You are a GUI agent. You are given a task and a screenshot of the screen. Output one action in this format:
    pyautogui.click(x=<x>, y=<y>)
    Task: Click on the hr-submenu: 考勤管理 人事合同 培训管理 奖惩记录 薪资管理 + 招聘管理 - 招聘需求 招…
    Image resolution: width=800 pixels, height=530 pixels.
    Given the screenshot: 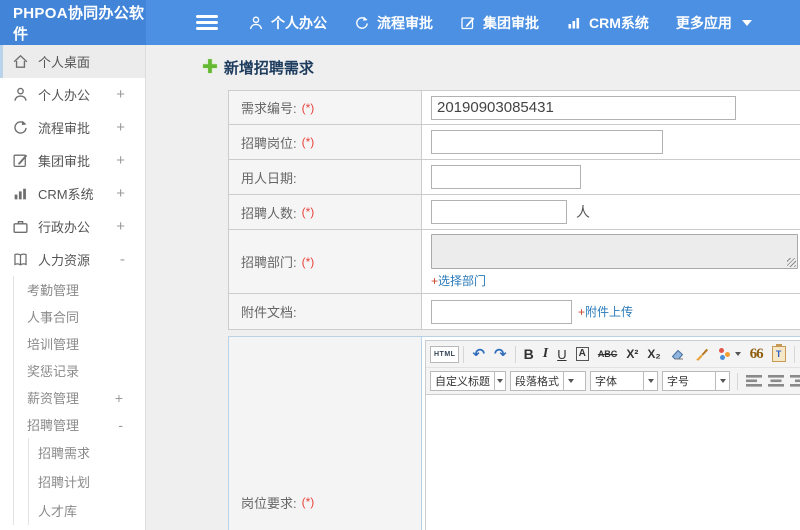 What is the action you would take?
    pyautogui.click(x=79, y=400)
    